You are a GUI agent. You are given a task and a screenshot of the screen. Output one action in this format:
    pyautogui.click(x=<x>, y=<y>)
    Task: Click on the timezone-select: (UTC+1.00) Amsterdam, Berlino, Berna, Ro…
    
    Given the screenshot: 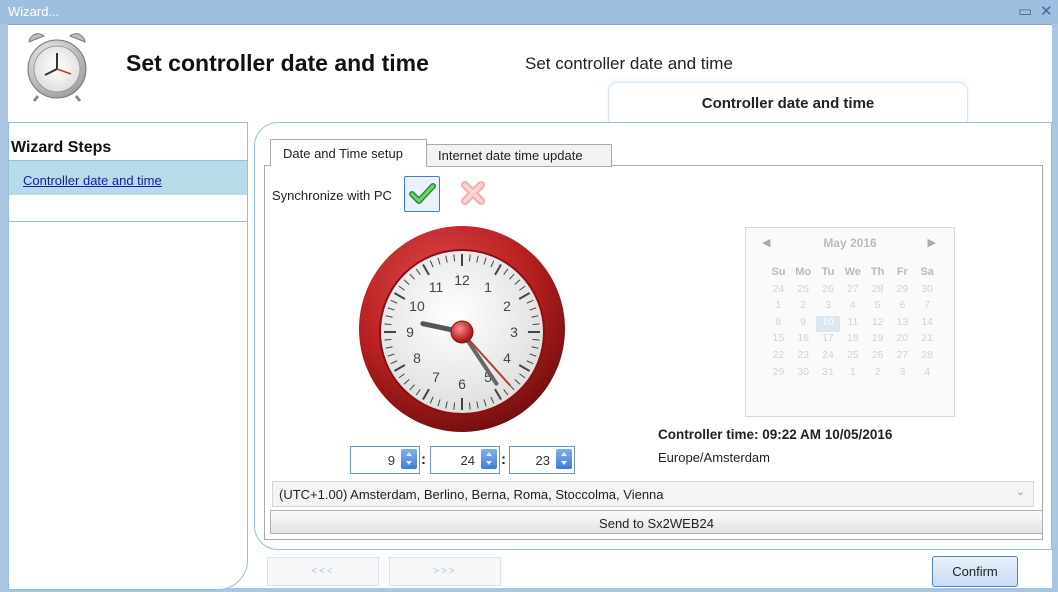 What is the action you would take?
    pyautogui.click(x=653, y=494)
    